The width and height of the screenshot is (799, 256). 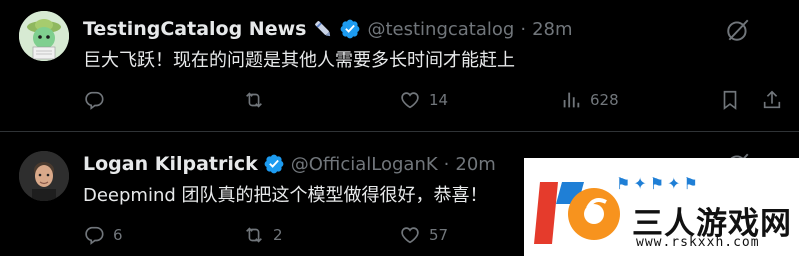 I want to click on watermark: ⚑✦⚑✦⚑ 三人游戏网 www.rskxxh.com, so click(x=661, y=207).